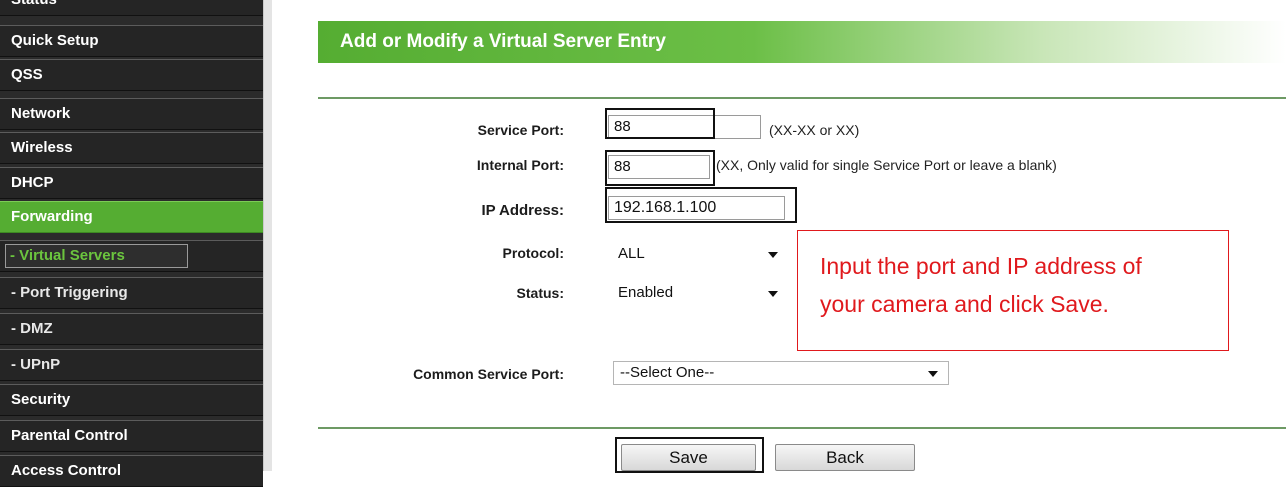 Image resolution: width=1286 pixels, height=487 pixels. Describe the element at coordinates (36, 364) in the screenshot. I see `sidebar-item-label: - UPnP` at that location.